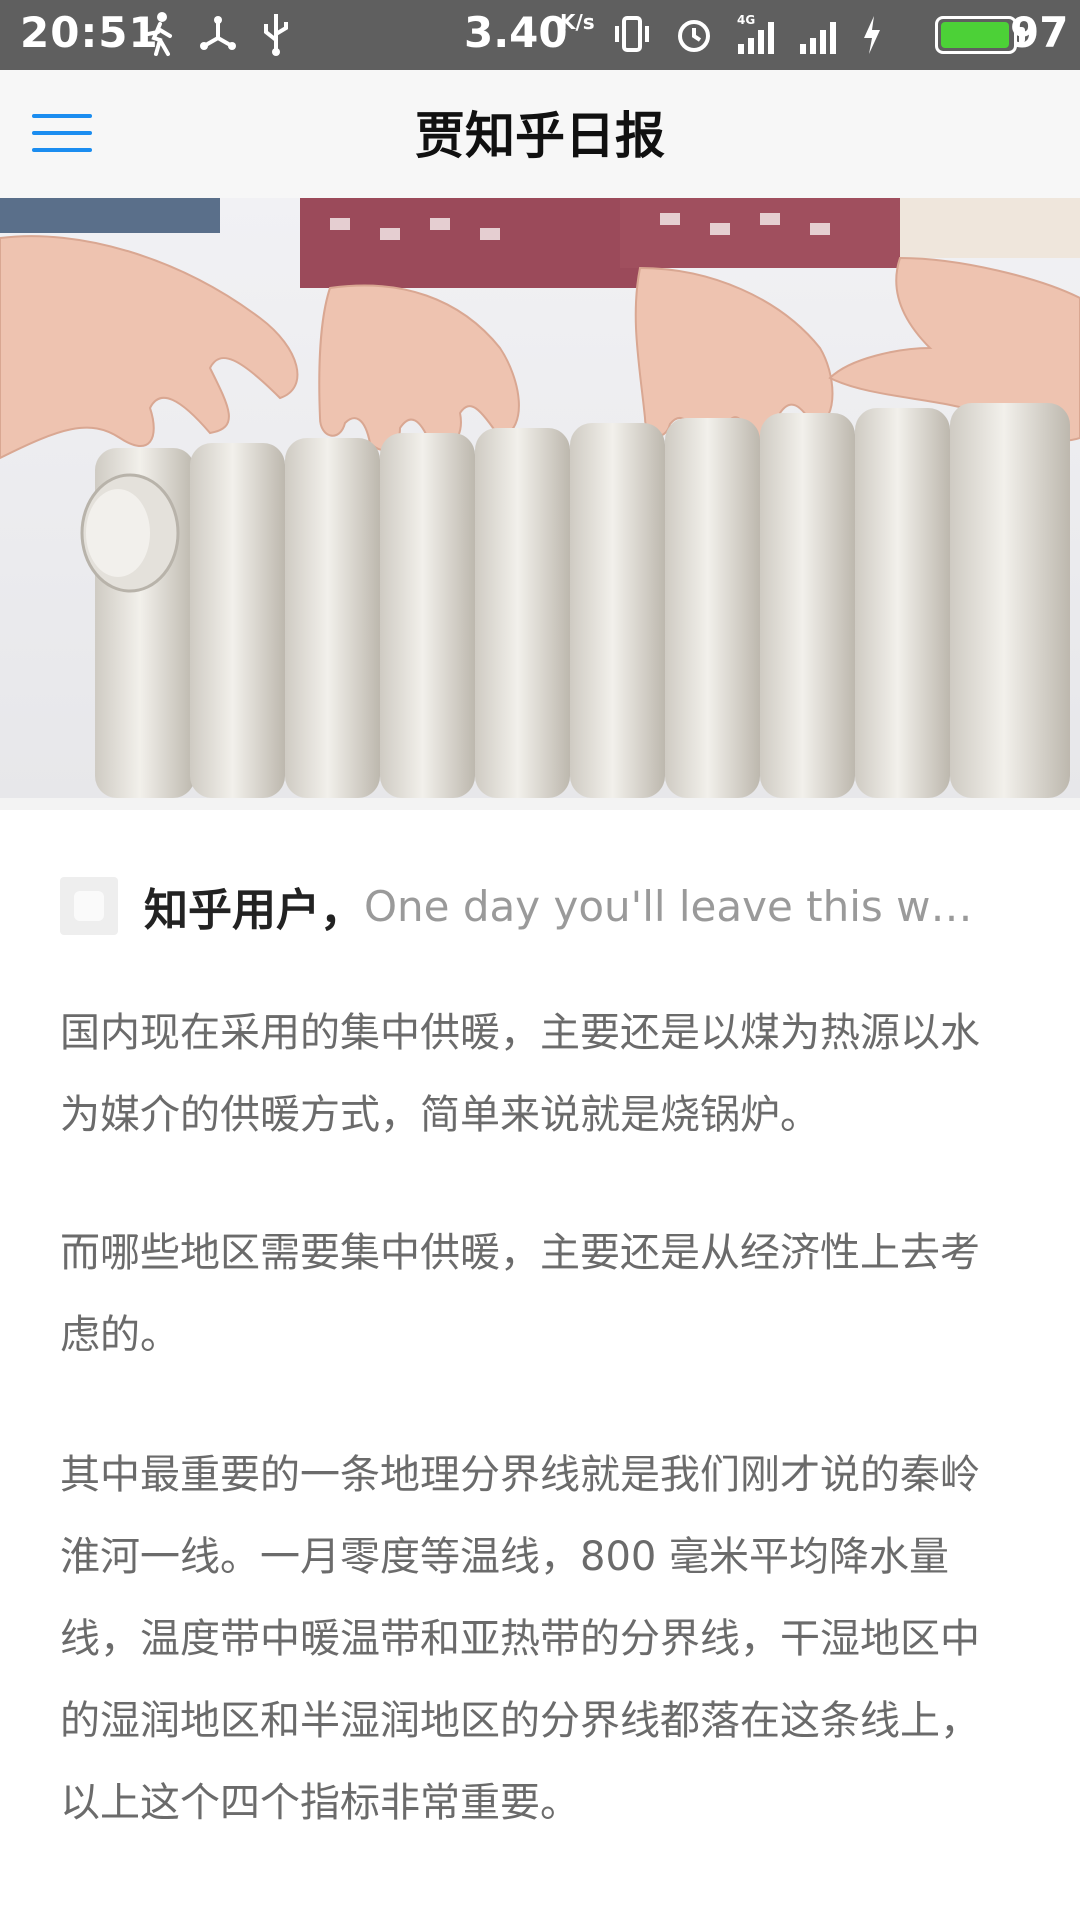 This screenshot has width=1080, height=1920. I want to click on avatar-figure, so click(89, 906).